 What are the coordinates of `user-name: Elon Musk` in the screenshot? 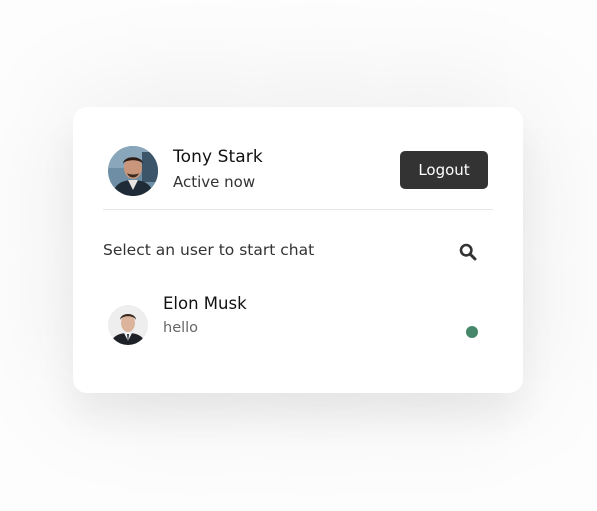 It's located at (205, 303).